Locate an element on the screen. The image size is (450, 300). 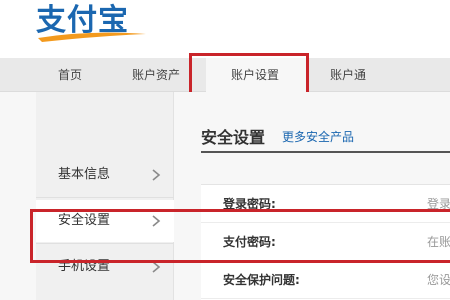
sidebar-divider is located at coordinates (105, 197).